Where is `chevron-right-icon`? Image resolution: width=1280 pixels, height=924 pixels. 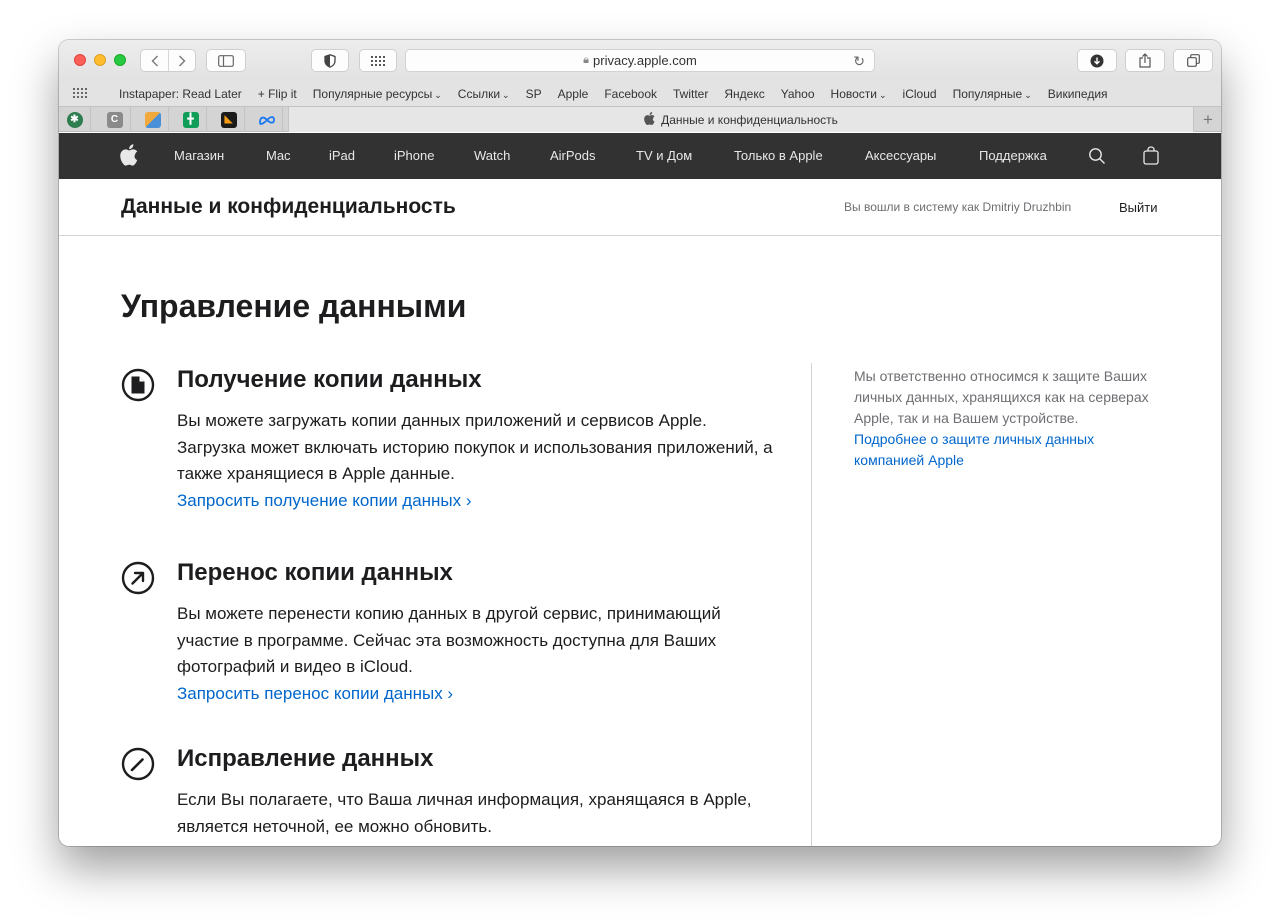 chevron-right-icon is located at coordinates (182, 60).